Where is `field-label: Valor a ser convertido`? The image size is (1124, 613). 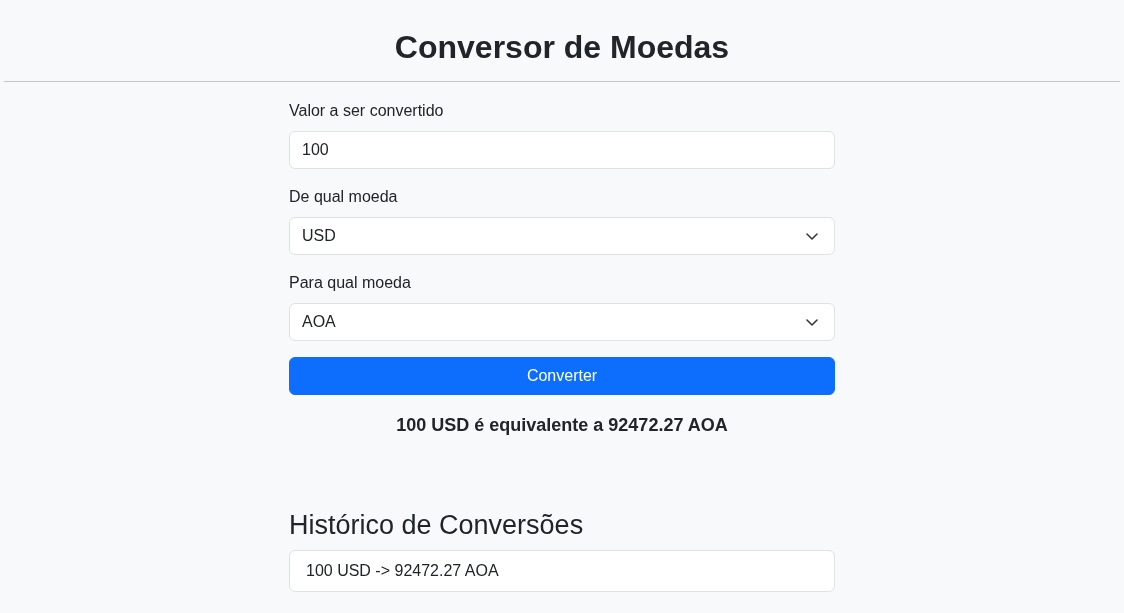
field-label: Valor a ser convertido is located at coordinates (366, 111).